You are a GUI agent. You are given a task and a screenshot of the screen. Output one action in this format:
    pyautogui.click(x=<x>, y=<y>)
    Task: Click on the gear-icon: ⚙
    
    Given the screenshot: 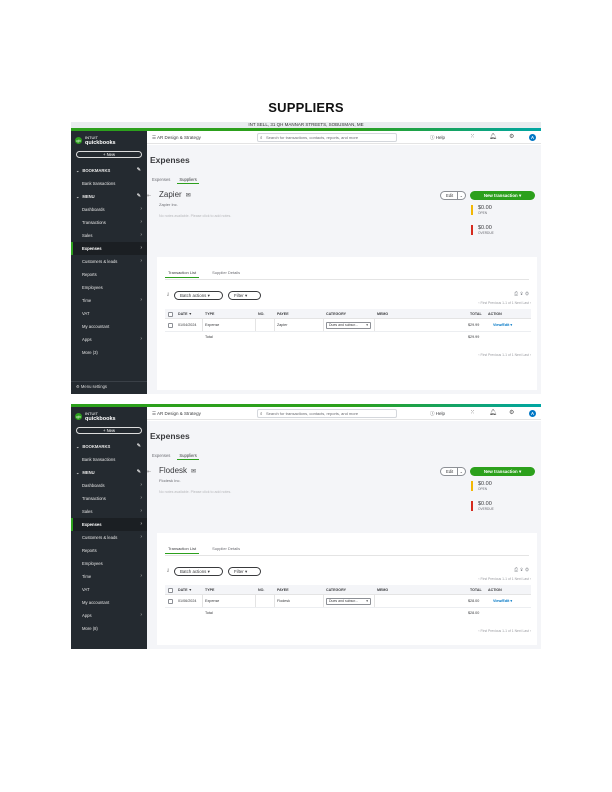 What is the action you would take?
    pyautogui.click(x=511, y=413)
    